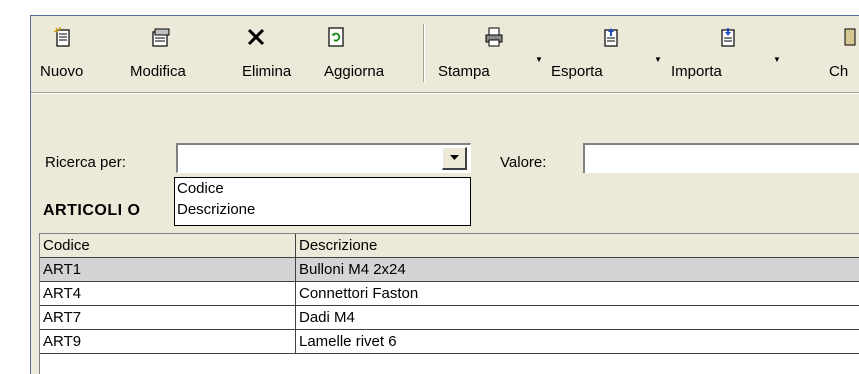 The width and height of the screenshot is (859, 374). What do you see at coordinates (354, 71) in the screenshot?
I see `refresh-button-label: Aggiorna` at bounding box center [354, 71].